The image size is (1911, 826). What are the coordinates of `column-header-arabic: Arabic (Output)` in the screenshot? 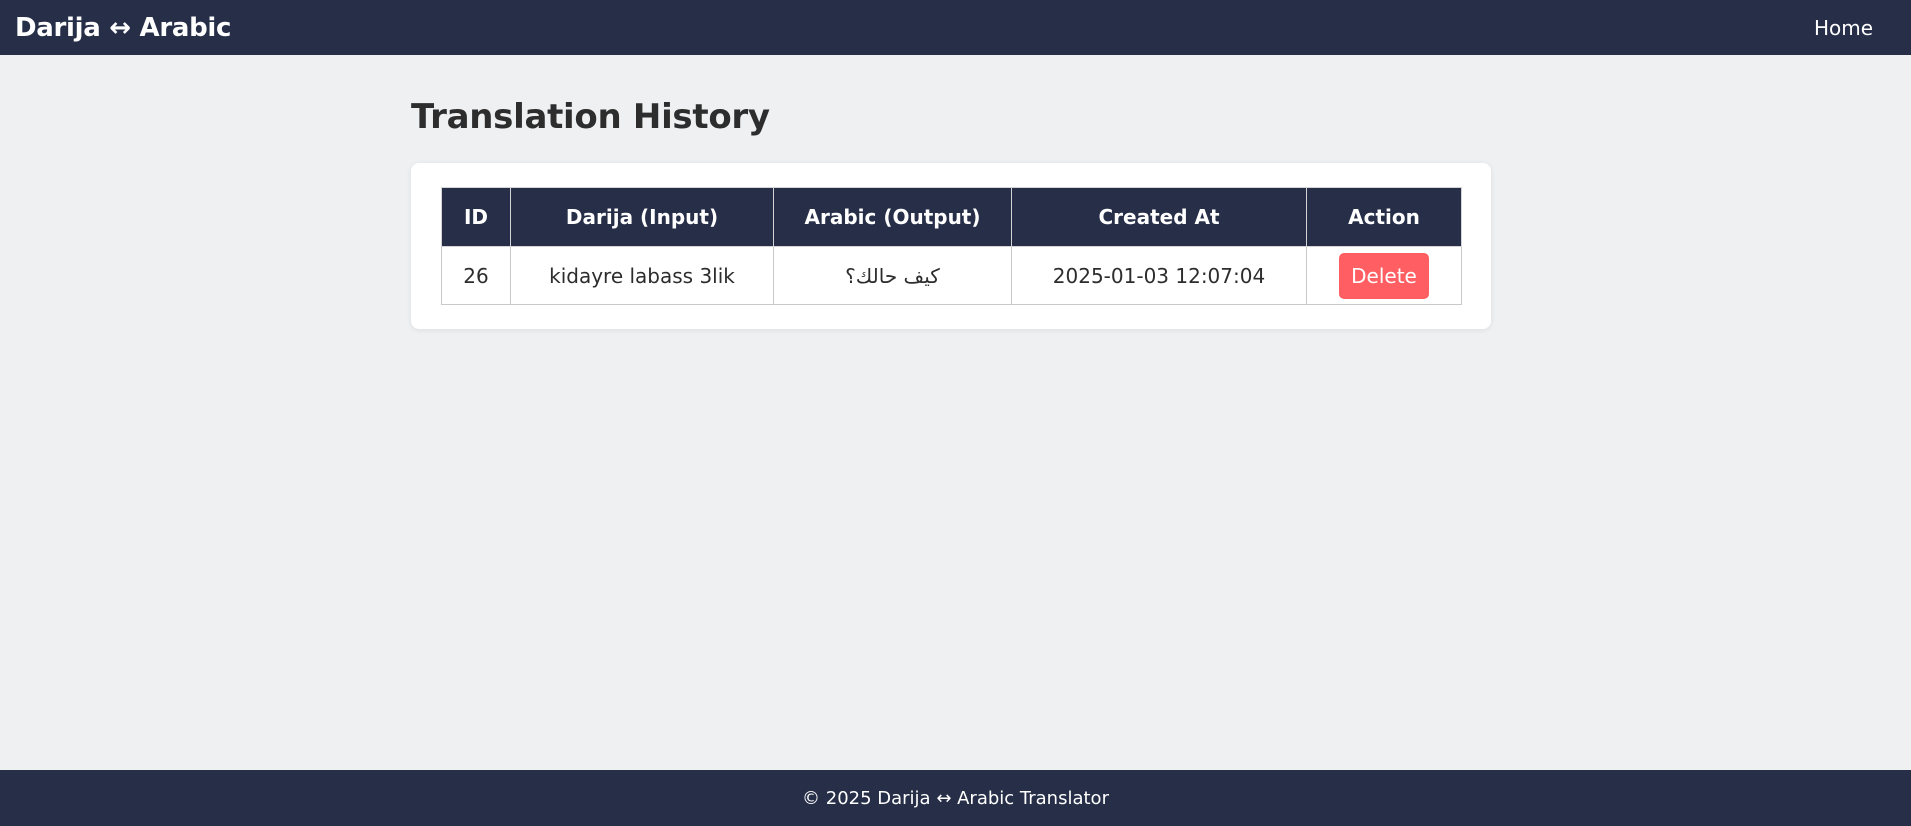 It's located at (892, 217).